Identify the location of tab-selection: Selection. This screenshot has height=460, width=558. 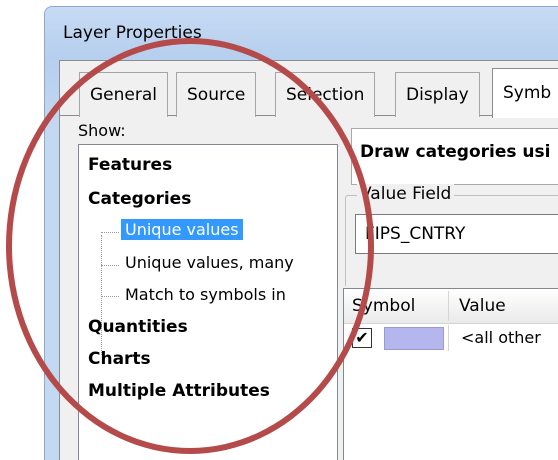
(325, 94).